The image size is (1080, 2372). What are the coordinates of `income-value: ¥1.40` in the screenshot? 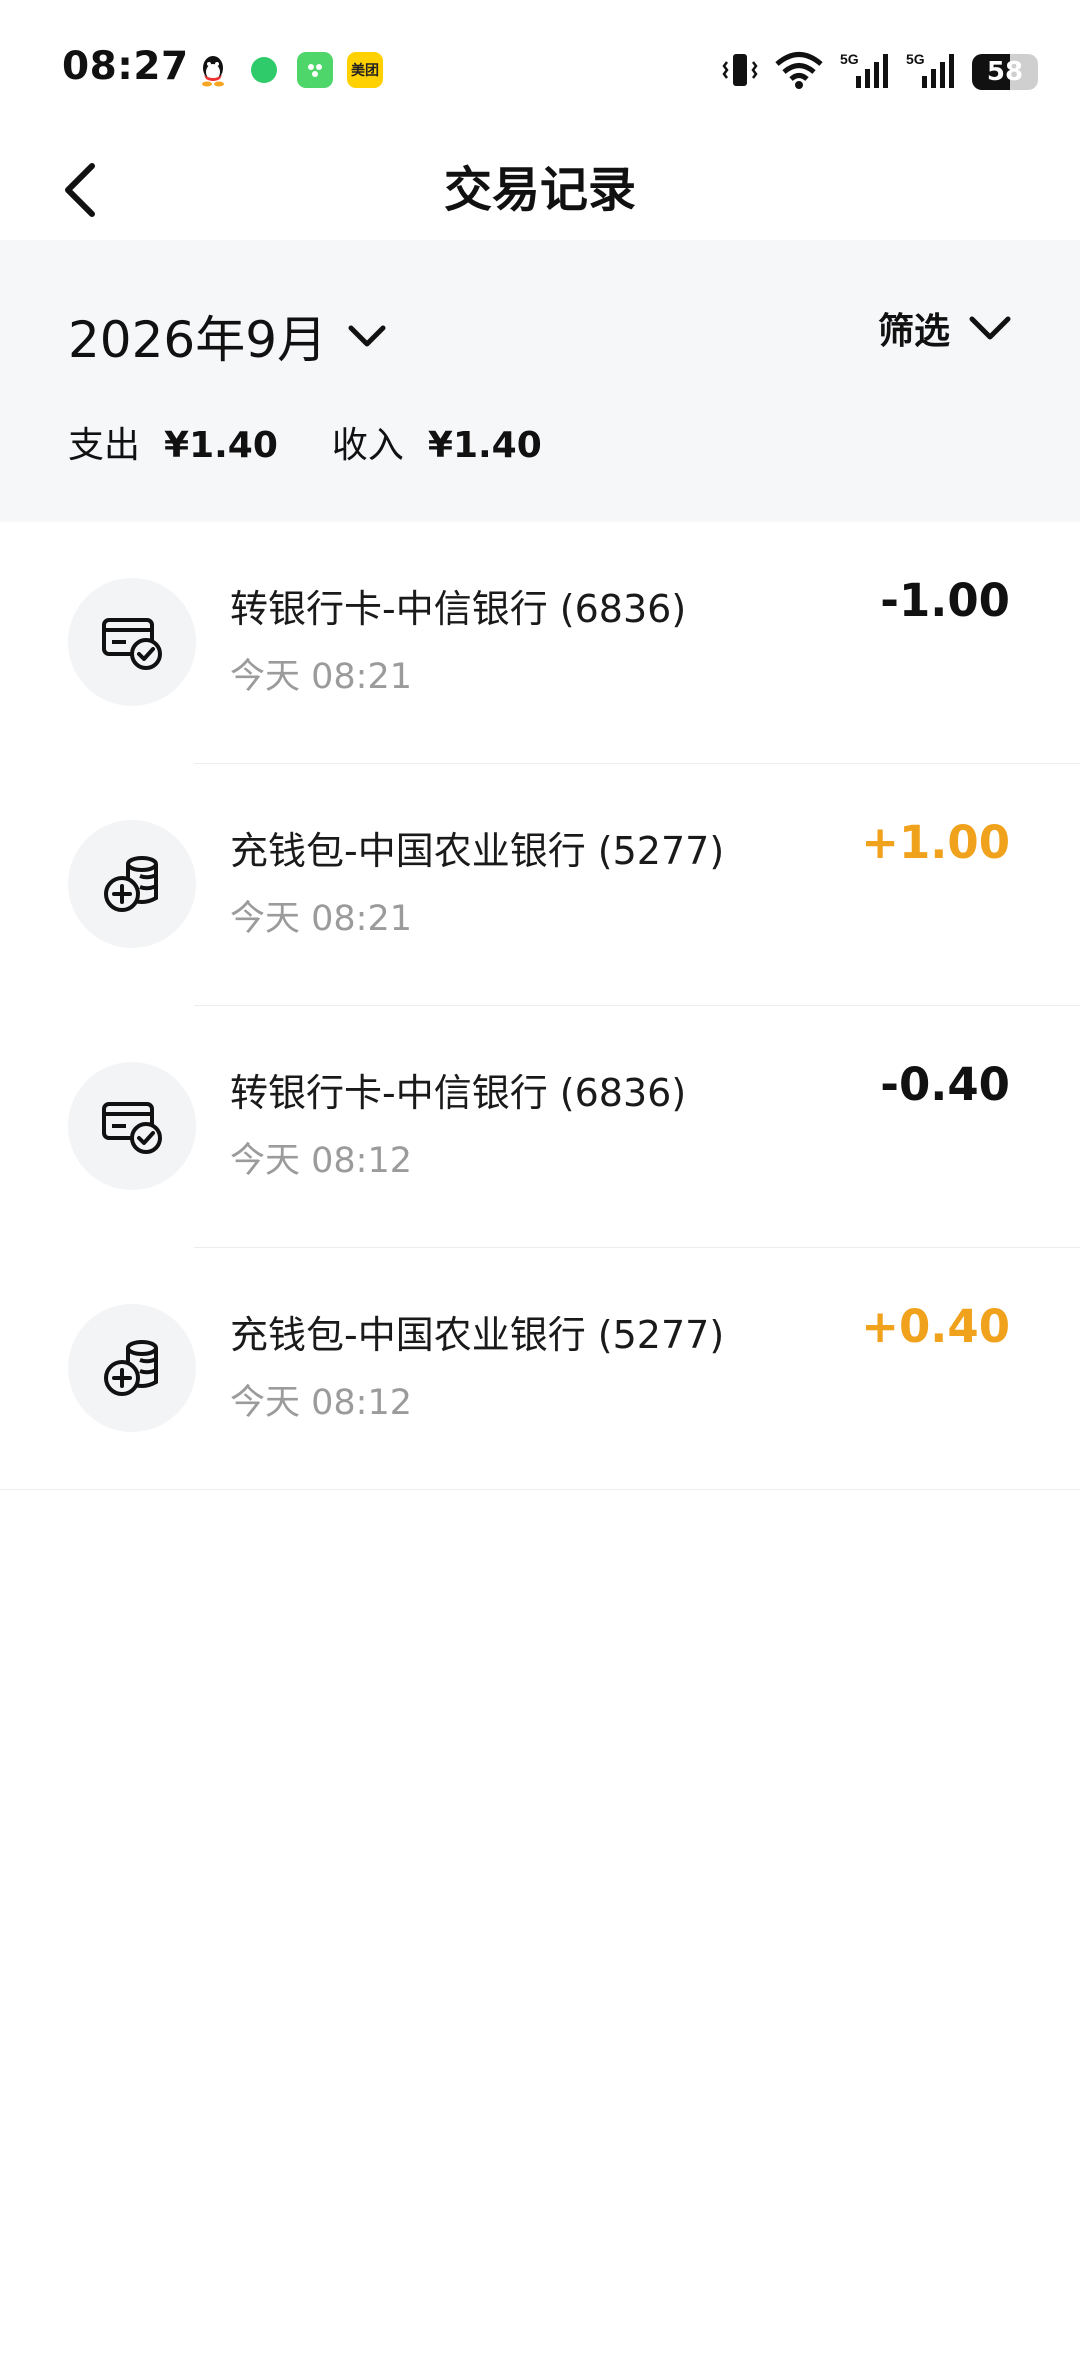 It's located at (484, 445).